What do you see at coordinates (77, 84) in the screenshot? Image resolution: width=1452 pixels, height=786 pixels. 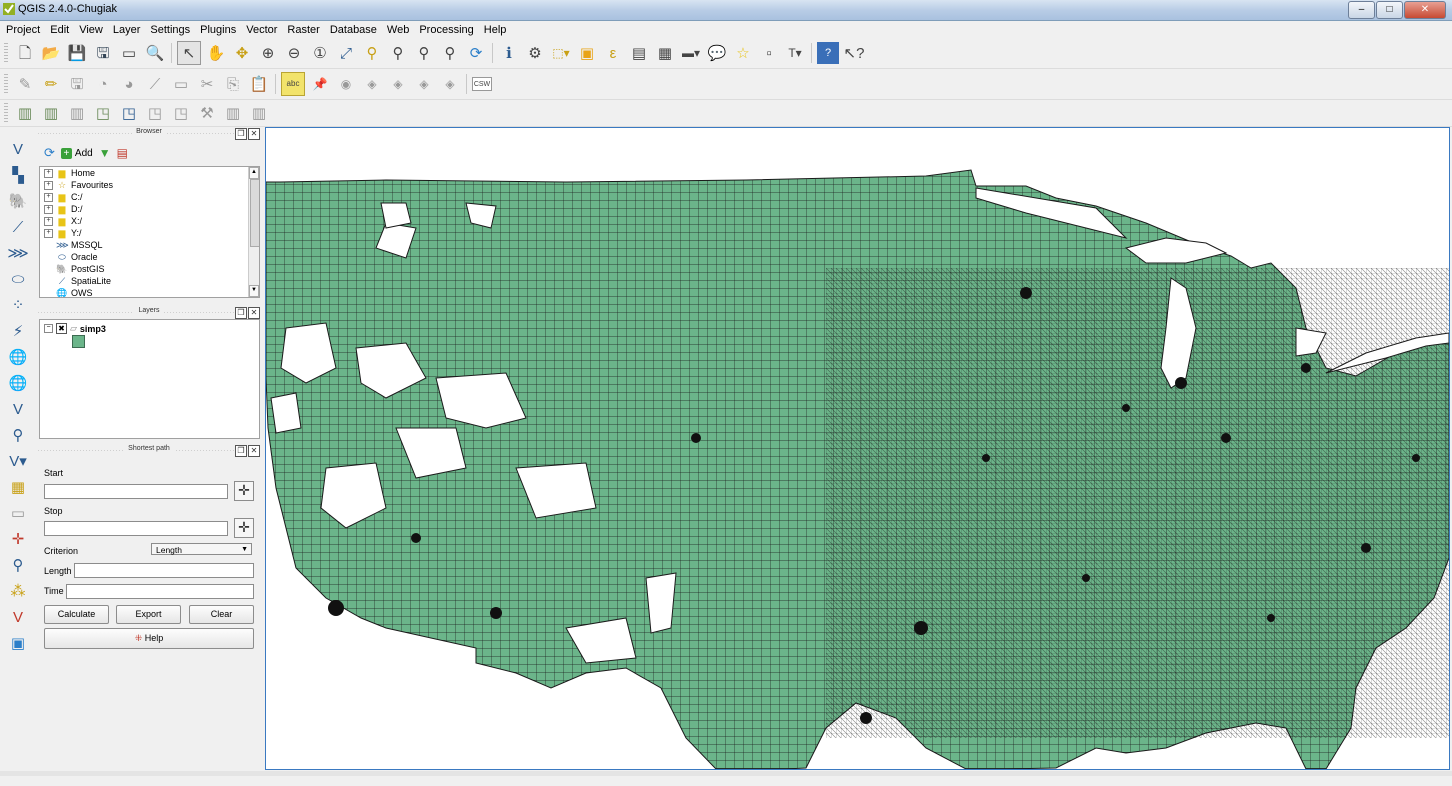 I see `save-layer-edits-icon: 🖫` at bounding box center [77, 84].